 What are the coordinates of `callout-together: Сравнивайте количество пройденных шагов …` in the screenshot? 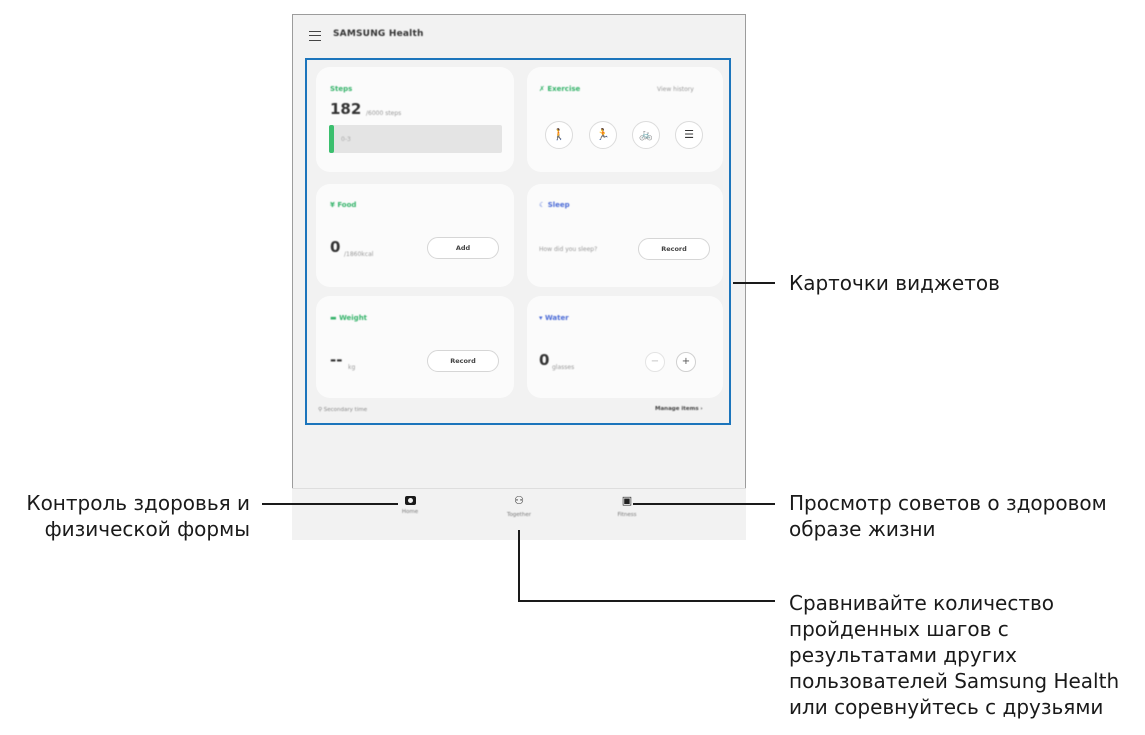 It's located at (954, 655).